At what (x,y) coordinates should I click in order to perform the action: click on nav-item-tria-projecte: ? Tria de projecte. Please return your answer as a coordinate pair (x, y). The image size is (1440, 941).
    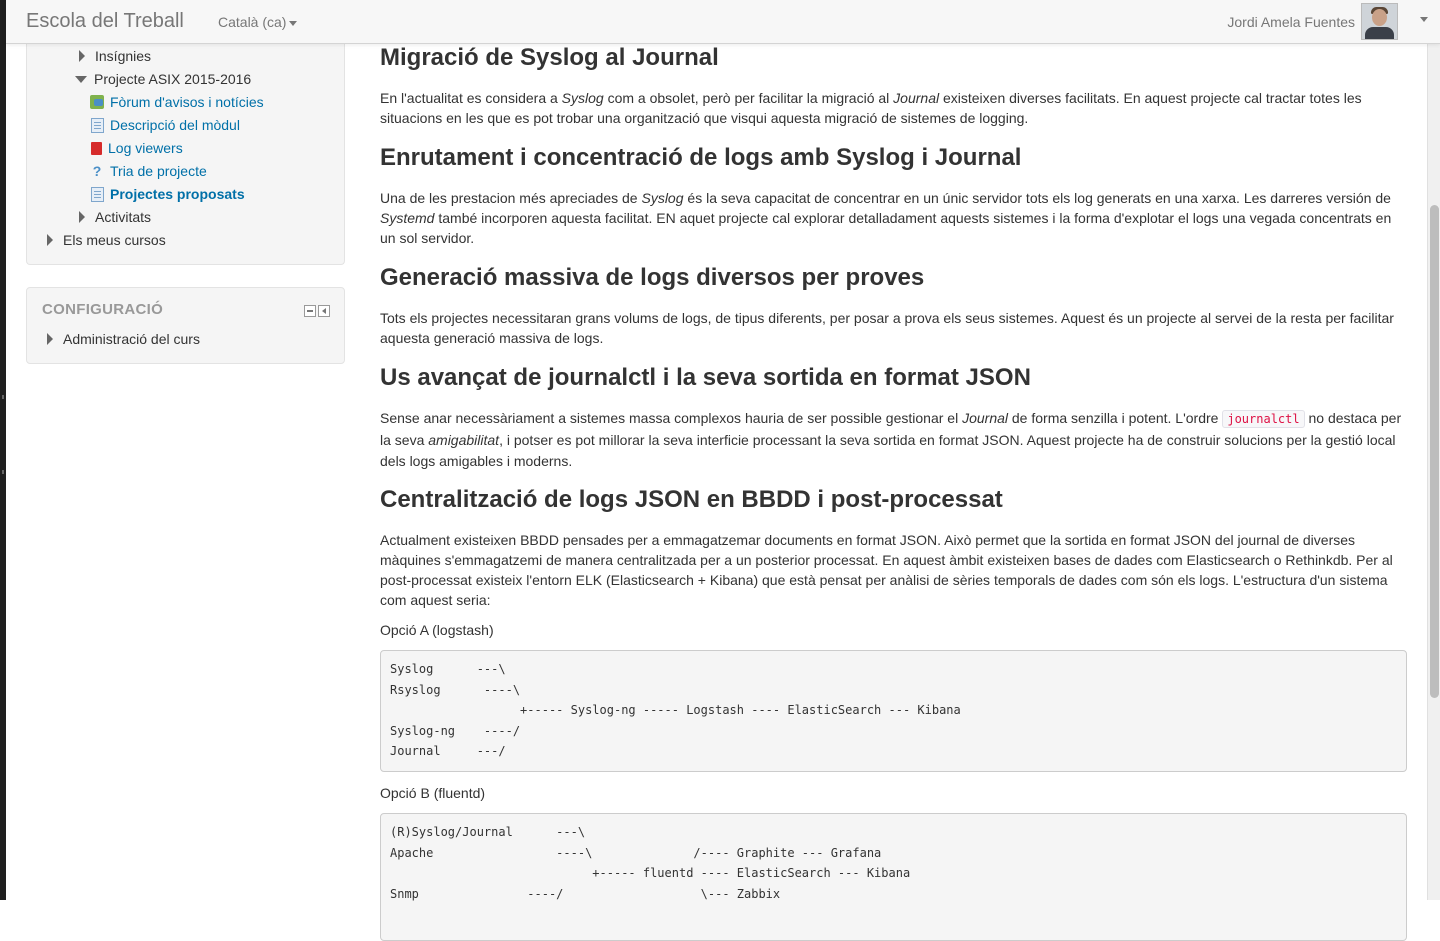
    Looking at the image, I should click on (148, 171).